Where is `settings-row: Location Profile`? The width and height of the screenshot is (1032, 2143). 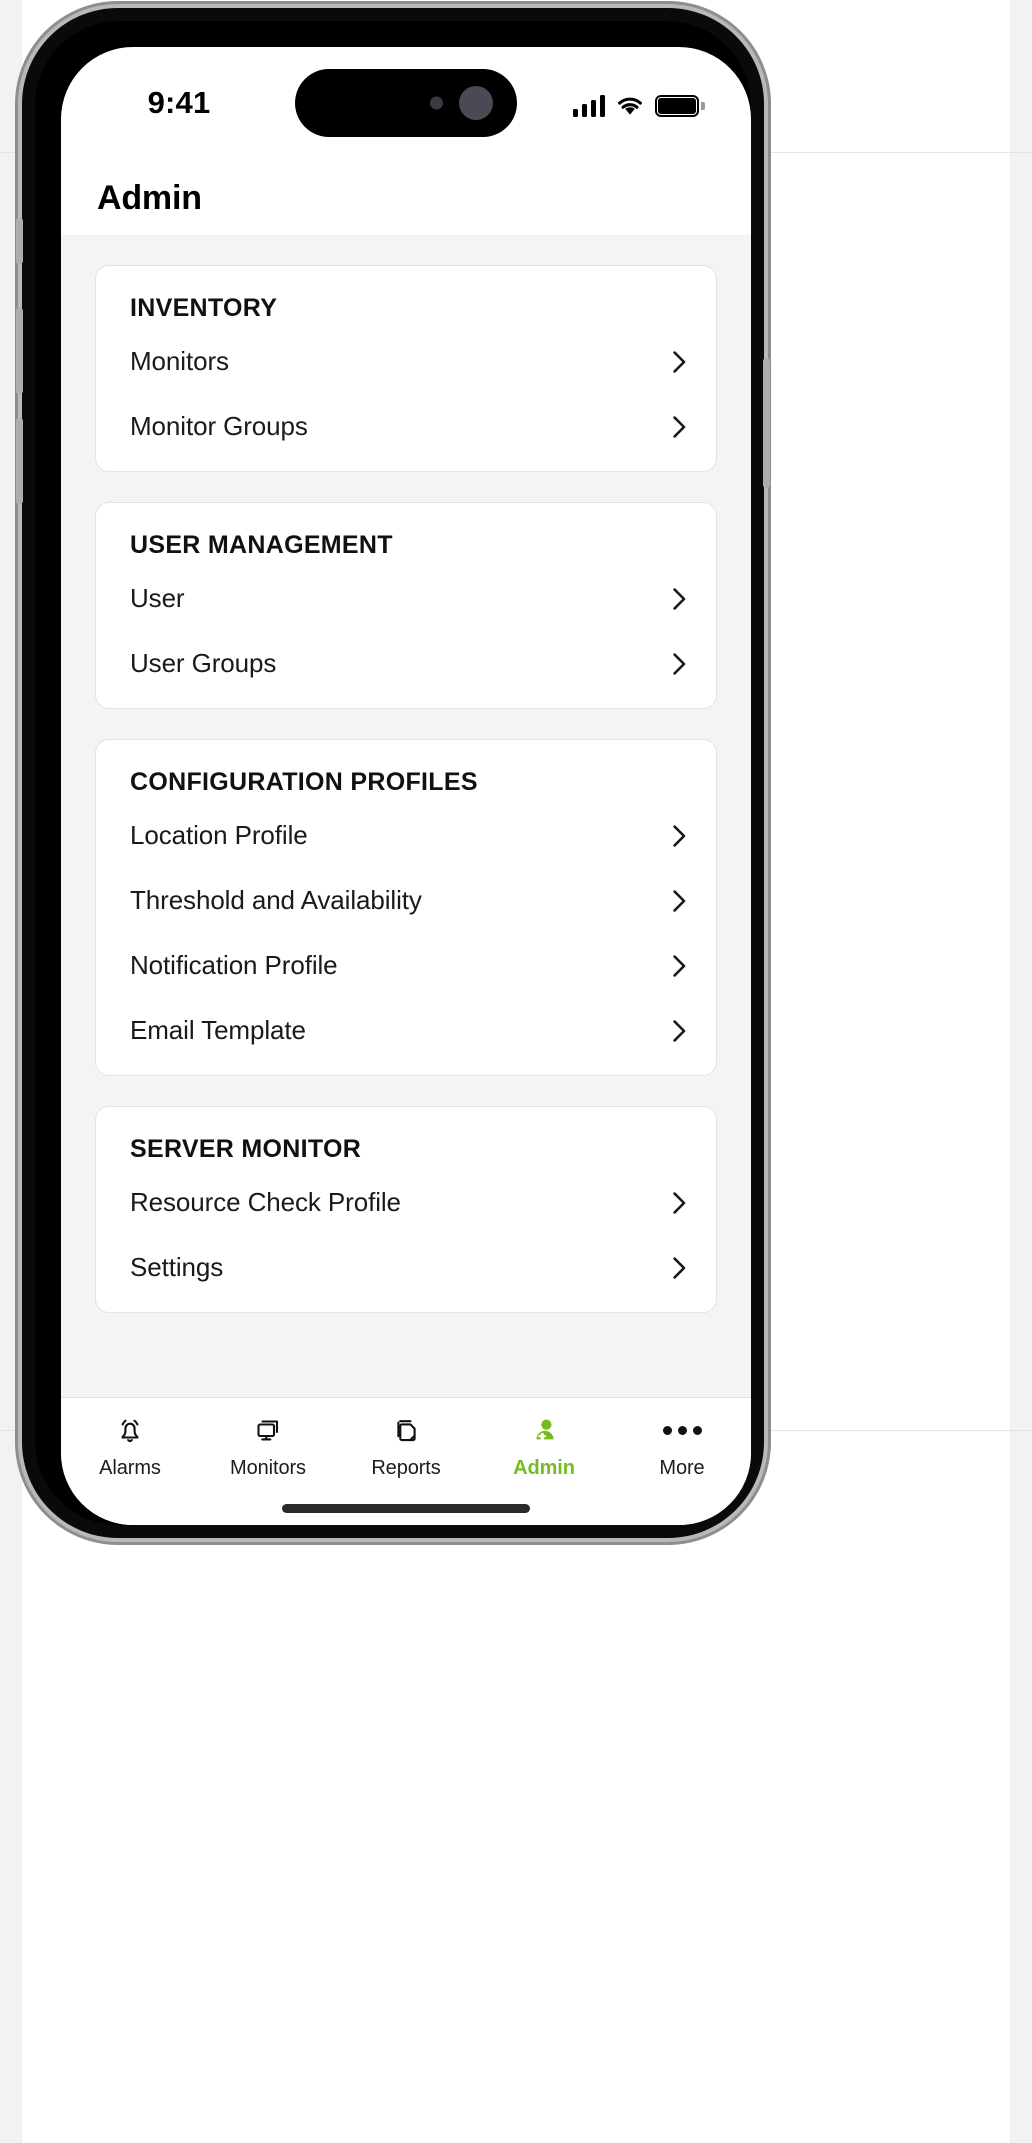 settings-row: Location Profile is located at coordinates (406, 835).